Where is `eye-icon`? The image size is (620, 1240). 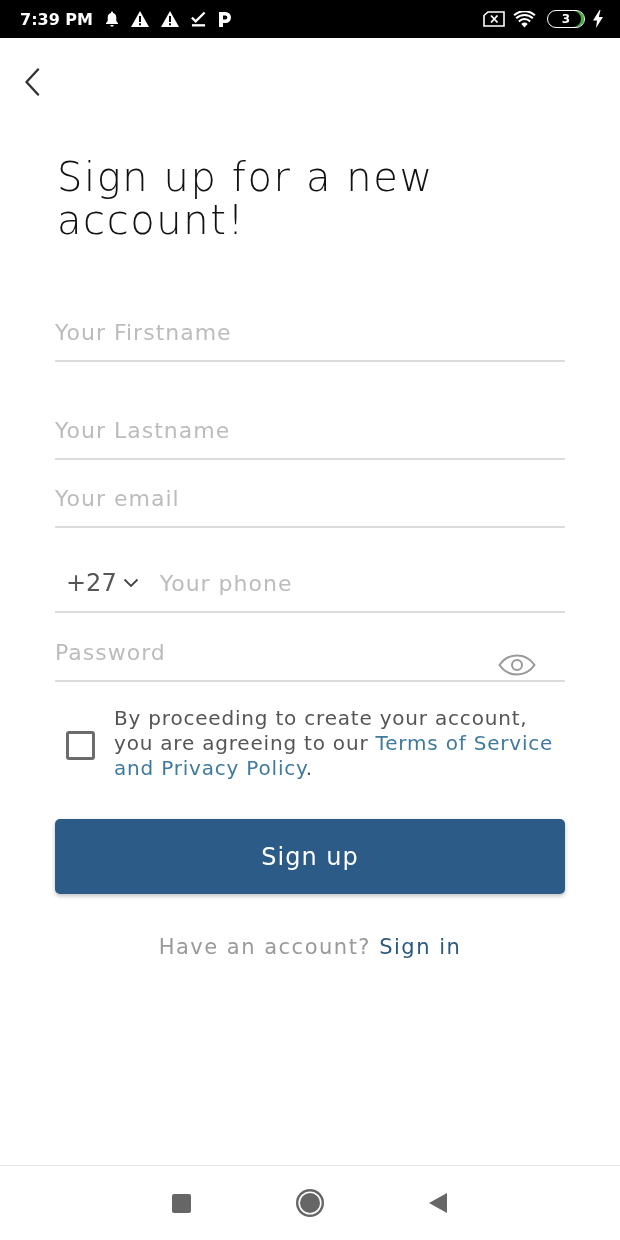 eye-icon is located at coordinates (517, 665).